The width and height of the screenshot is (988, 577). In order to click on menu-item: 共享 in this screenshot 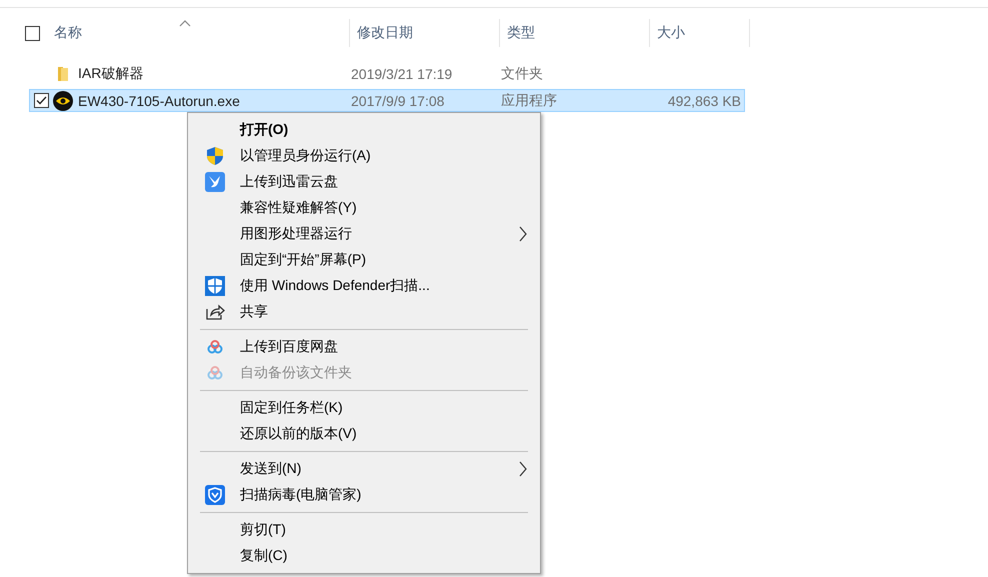, I will do `click(364, 312)`.